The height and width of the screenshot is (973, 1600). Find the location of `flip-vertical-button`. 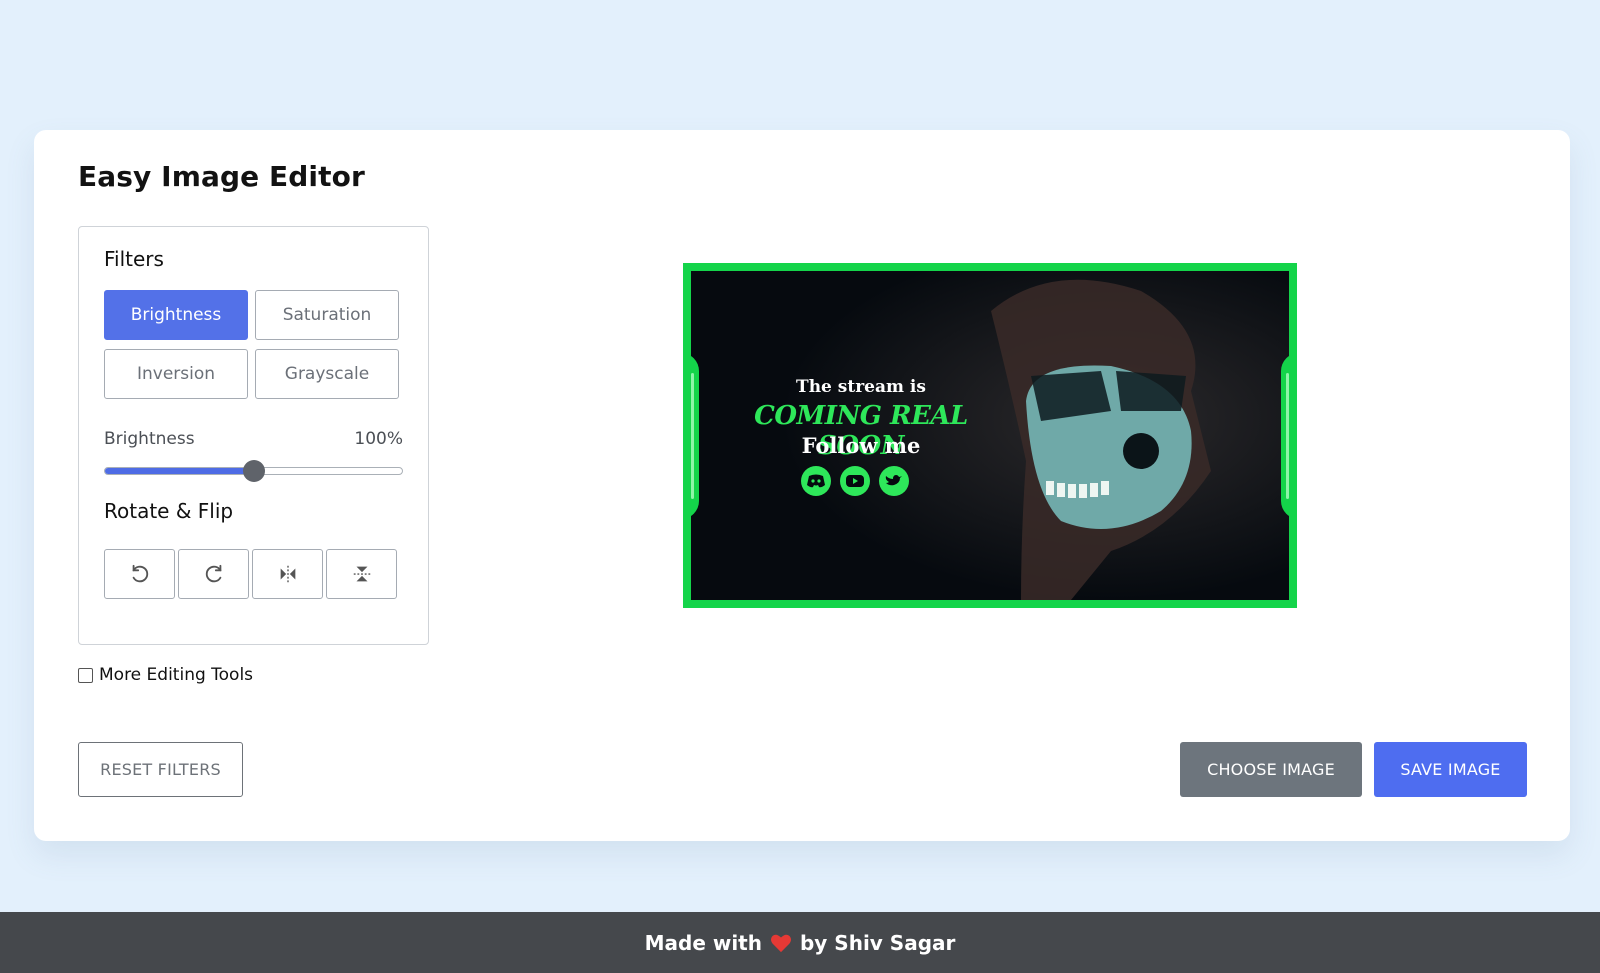

flip-vertical-button is located at coordinates (361, 574).